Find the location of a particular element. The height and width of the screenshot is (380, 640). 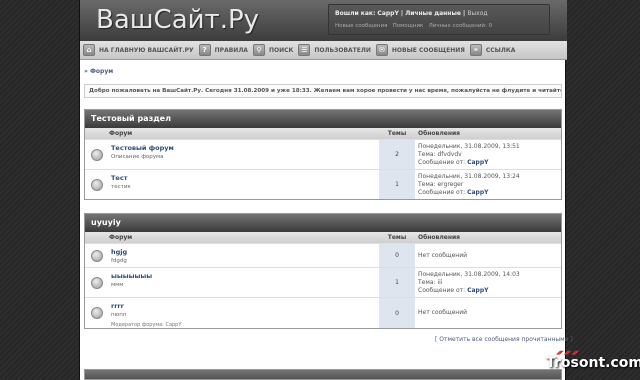

nav-users: ☰ Пользователи is located at coordinates (334, 50).